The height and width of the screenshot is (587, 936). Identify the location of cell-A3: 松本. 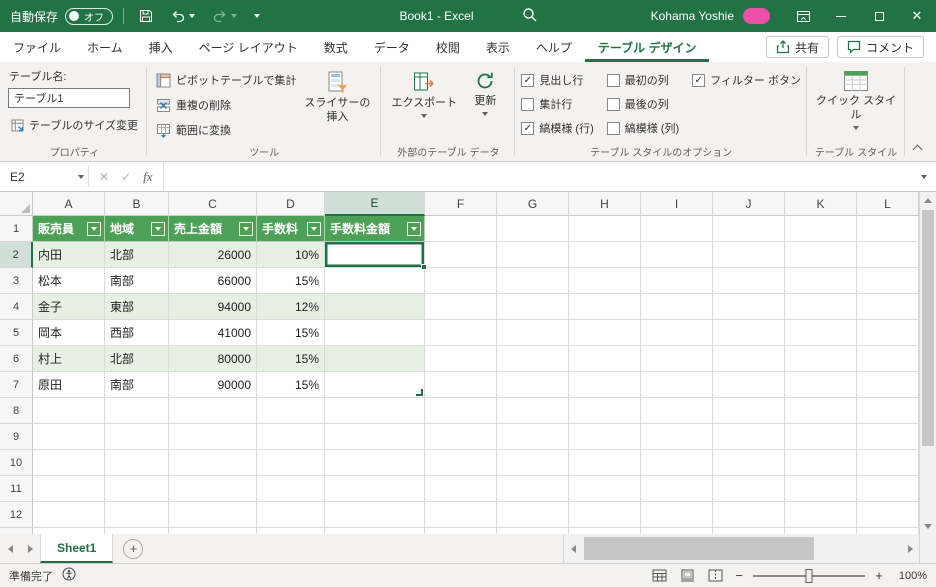
(69, 281).